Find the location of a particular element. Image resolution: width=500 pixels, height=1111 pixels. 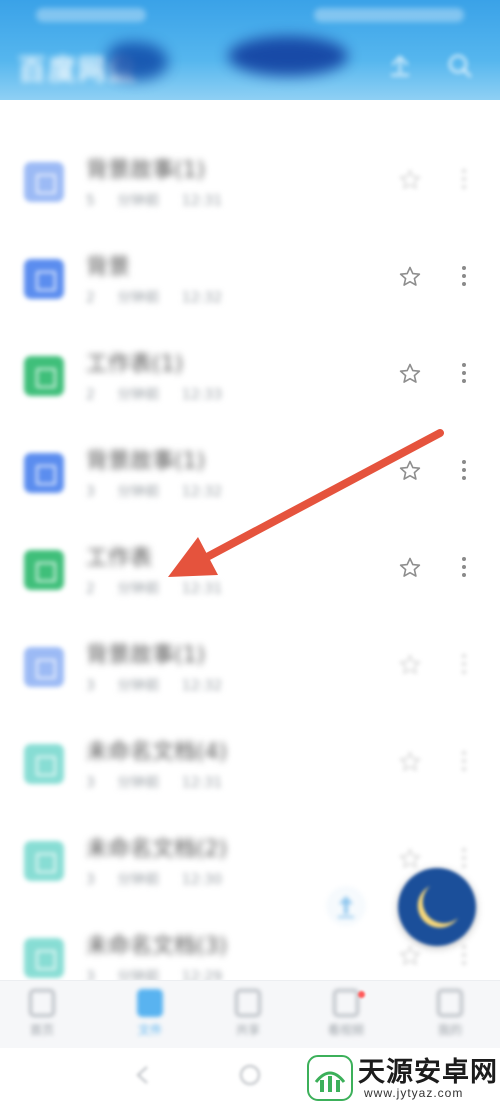

profile-icon is located at coordinates (450, 1003).